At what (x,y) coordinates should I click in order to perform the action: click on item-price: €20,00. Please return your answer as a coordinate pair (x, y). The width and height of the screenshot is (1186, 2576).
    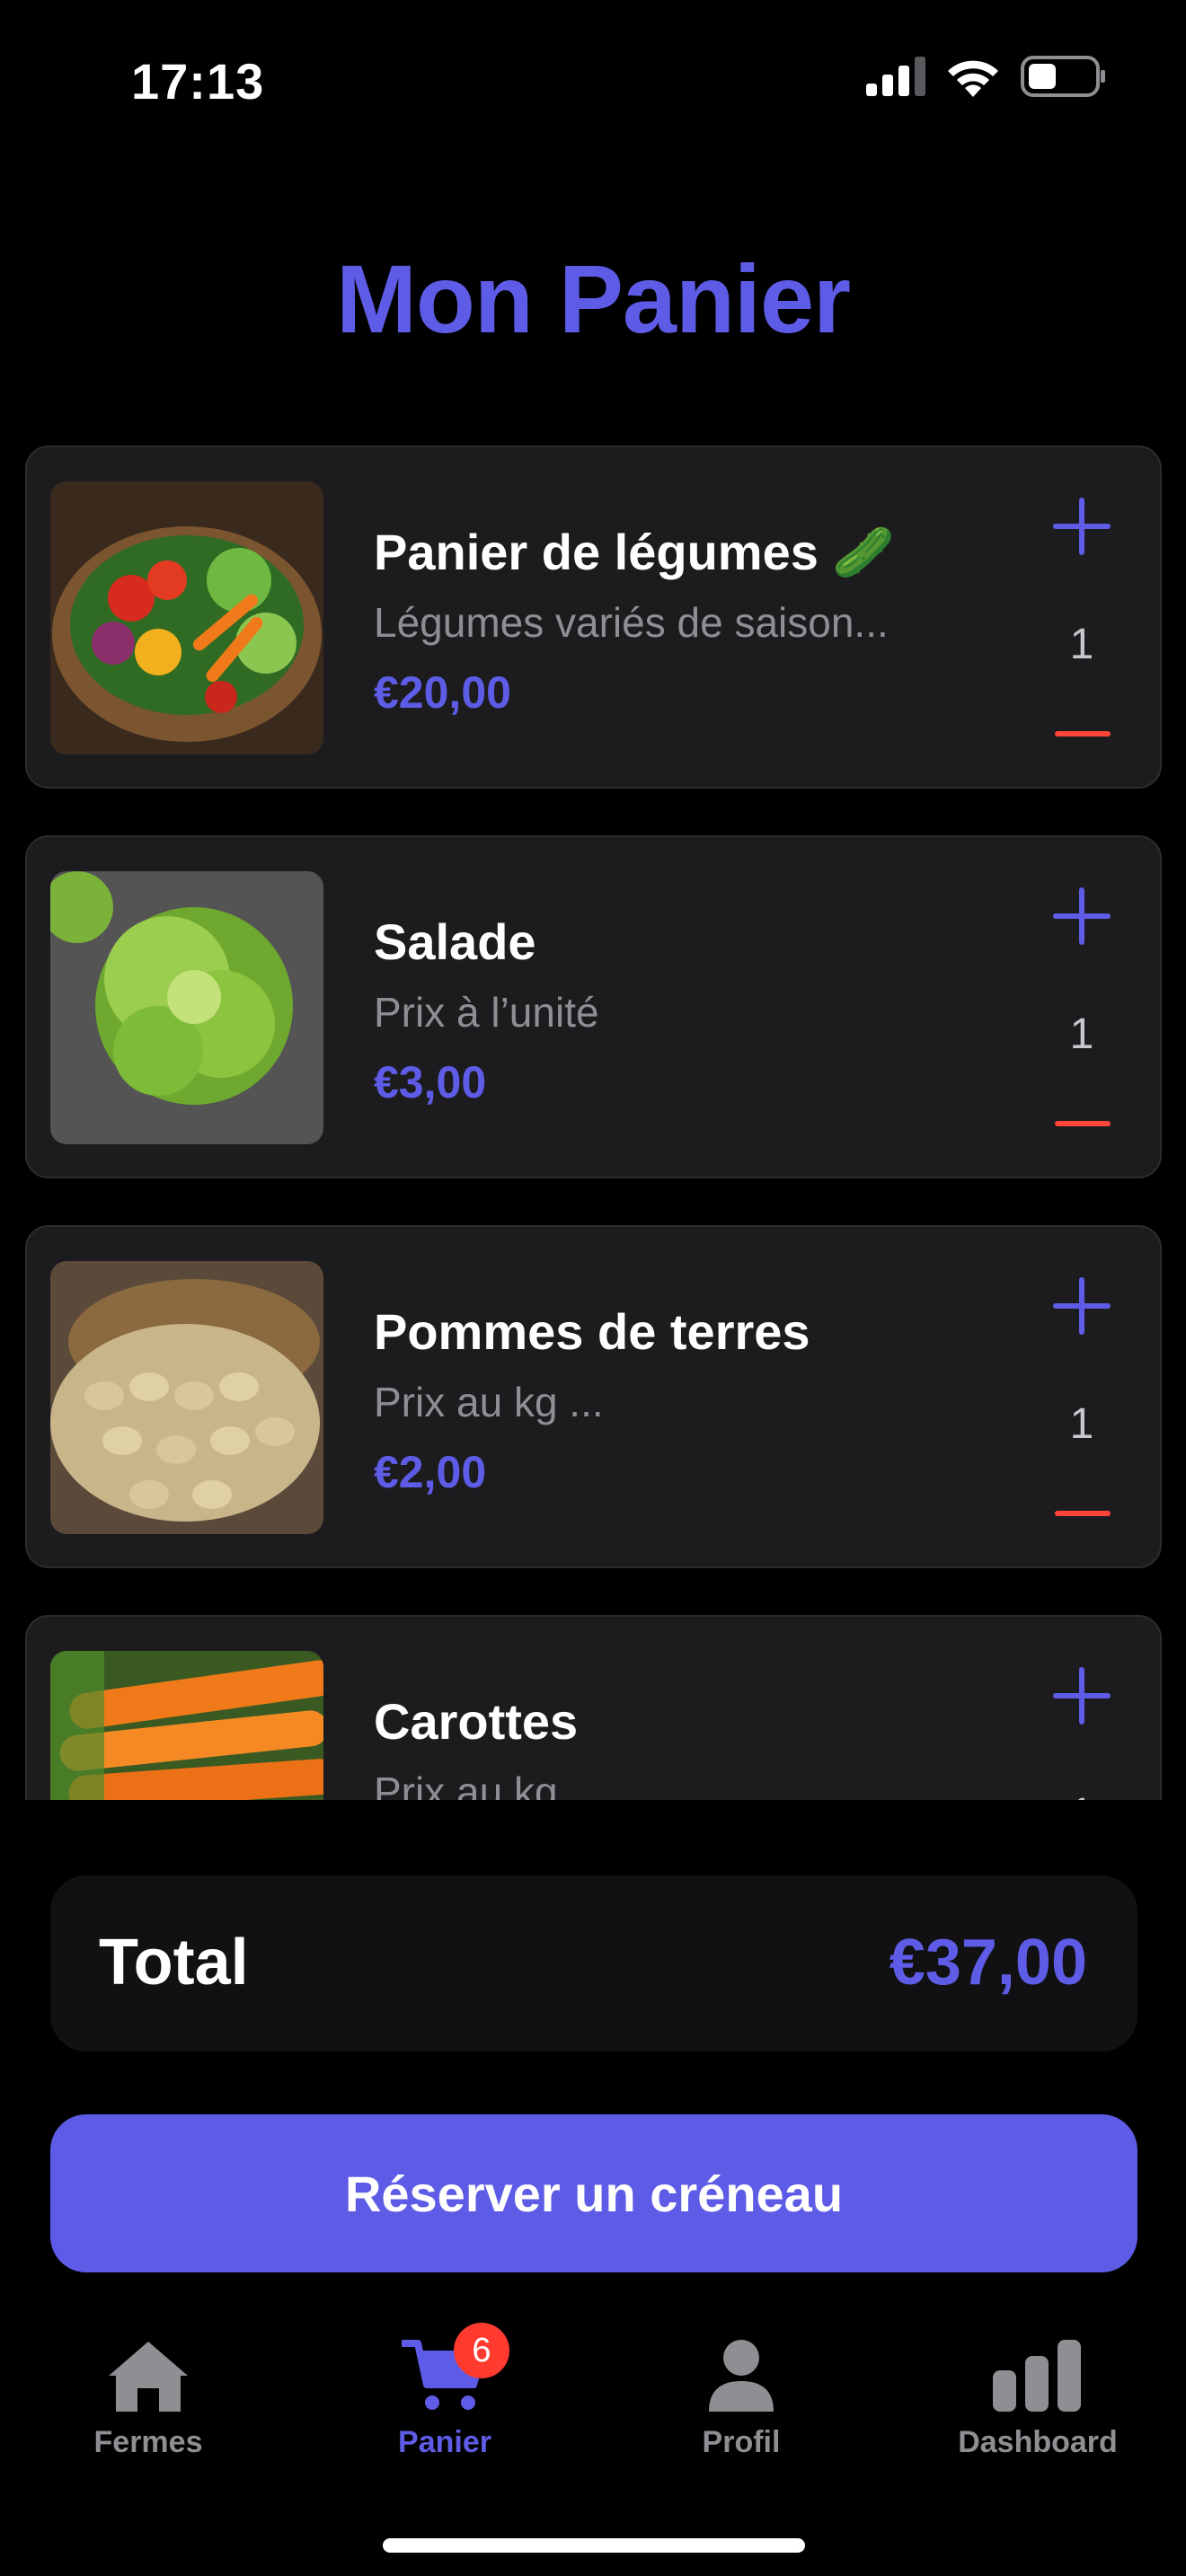
    Looking at the image, I should click on (442, 692).